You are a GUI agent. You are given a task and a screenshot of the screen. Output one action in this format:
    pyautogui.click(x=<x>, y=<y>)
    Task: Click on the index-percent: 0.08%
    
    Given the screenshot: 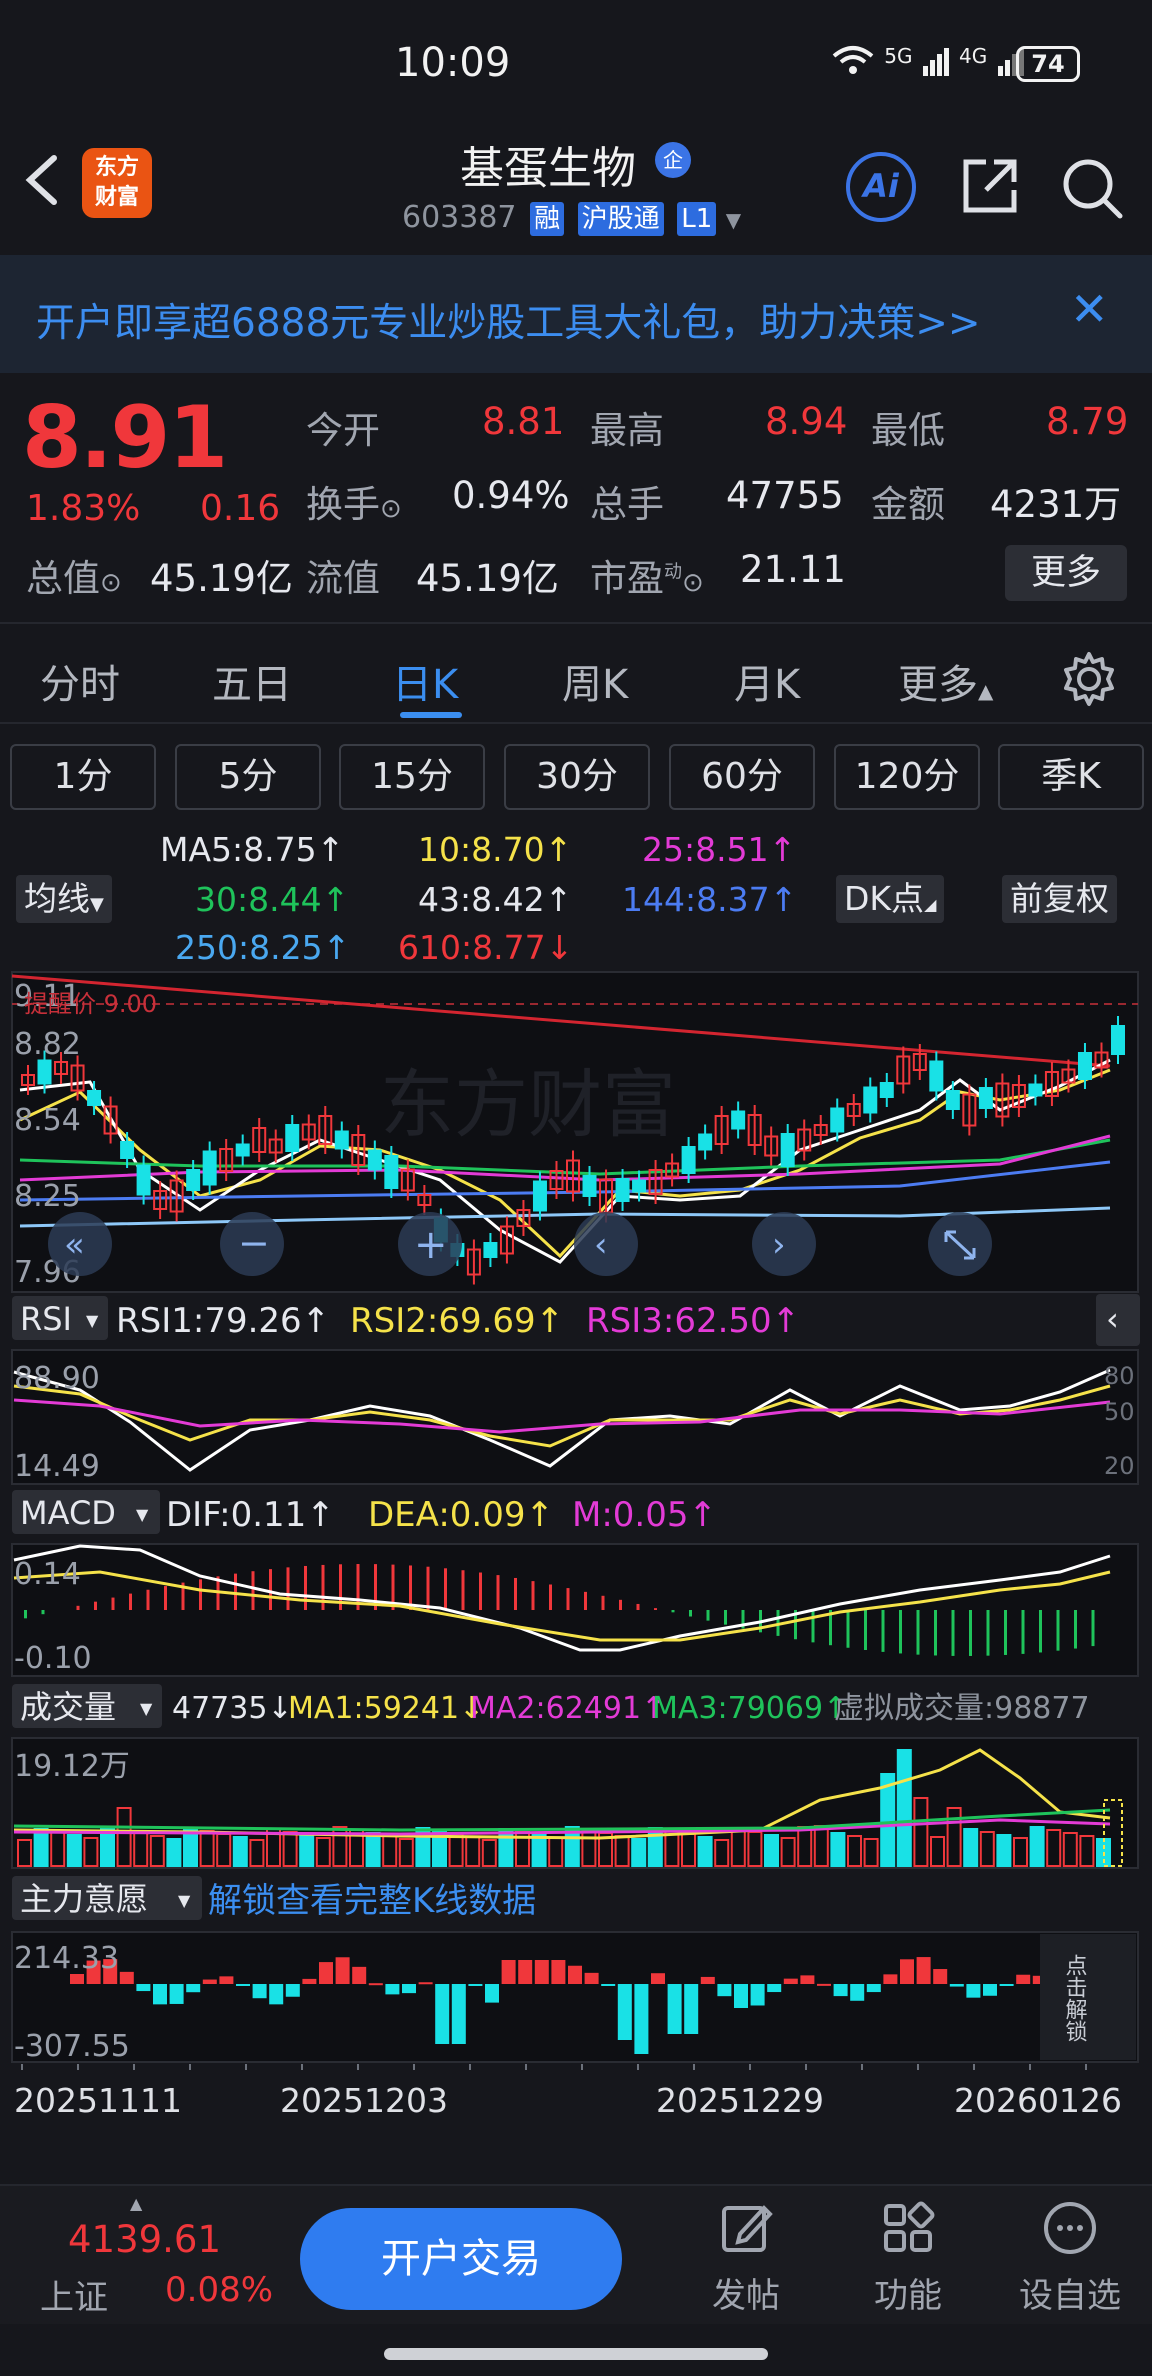 What is the action you would take?
    pyautogui.click(x=219, y=2290)
    